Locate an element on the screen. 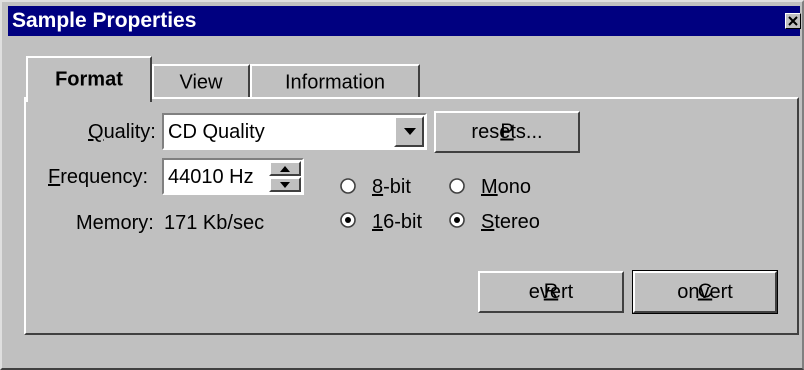 The width and height of the screenshot is (804, 370). close-button is located at coordinates (793, 21).